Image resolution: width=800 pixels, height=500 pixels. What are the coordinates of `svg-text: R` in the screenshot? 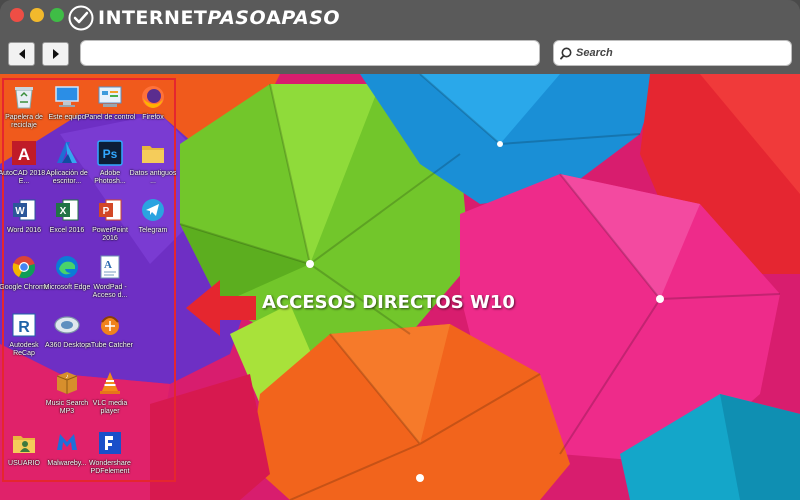 It's located at (24, 327).